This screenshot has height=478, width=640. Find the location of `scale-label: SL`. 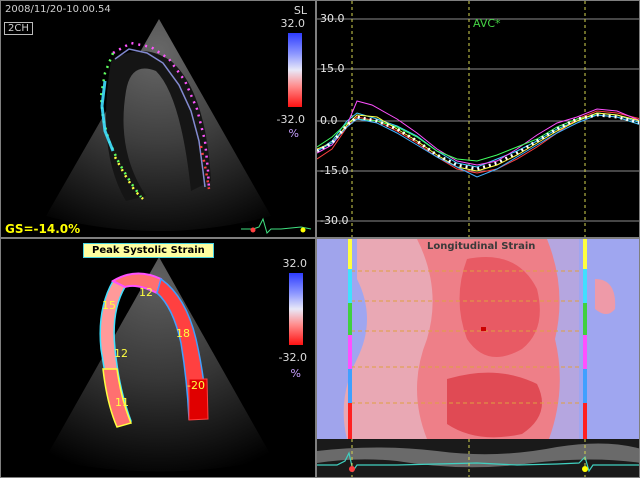

scale-label: SL is located at coordinates (300, 10).